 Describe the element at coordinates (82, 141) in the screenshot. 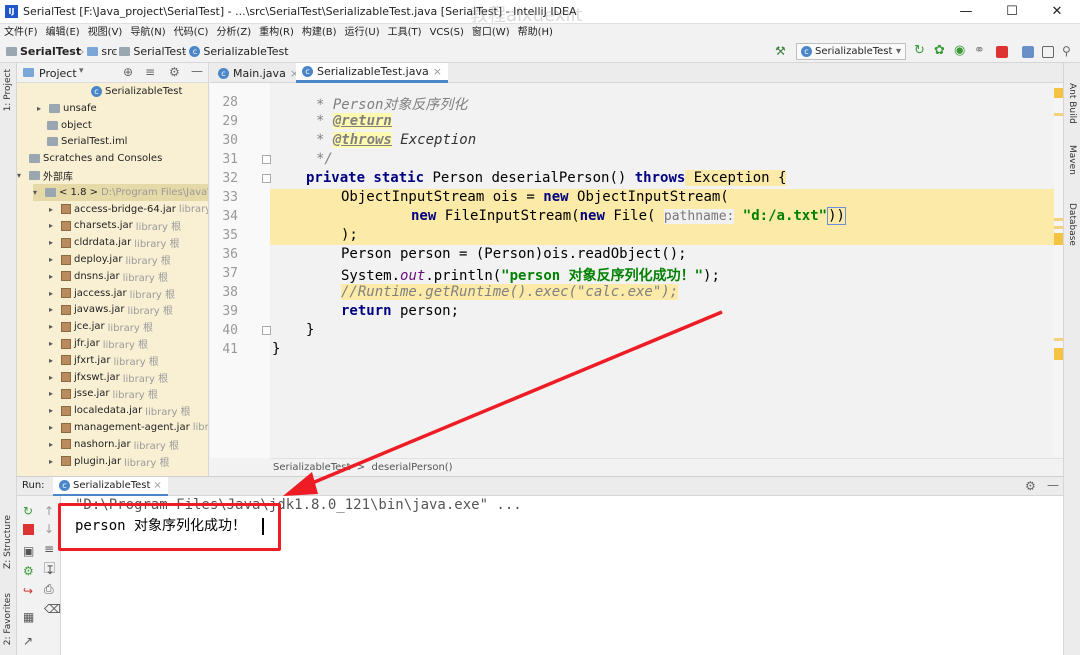

I see `tree-item: SerialTest.iml` at that location.